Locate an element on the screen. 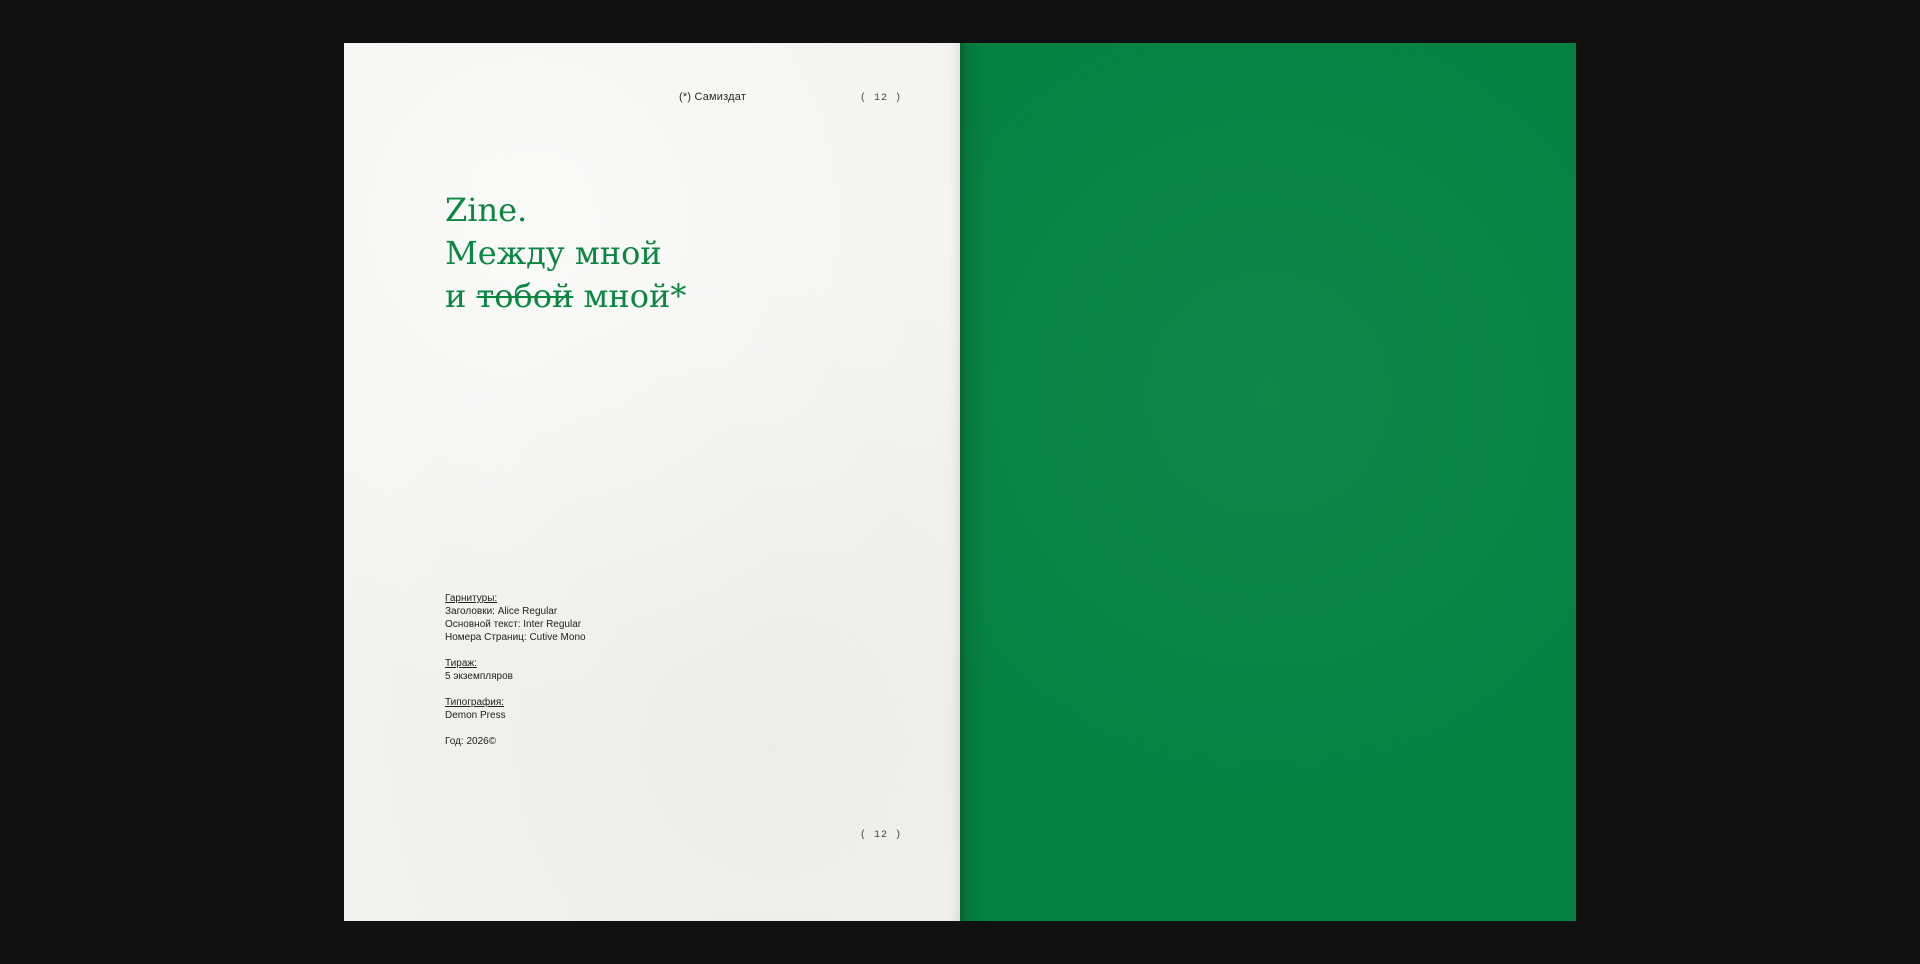  title-line-2: Между мной is located at coordinates (553, 253).